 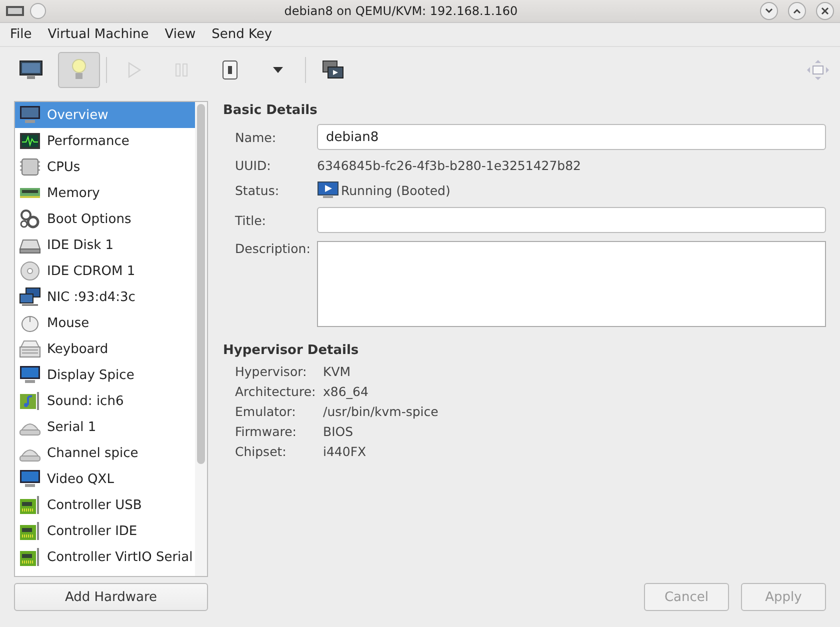 What do you see at coordinates (105, 557) in the screenshot?
I see `hardware-item: Controller VirtIO Serial` at bounding box center [105, 557].